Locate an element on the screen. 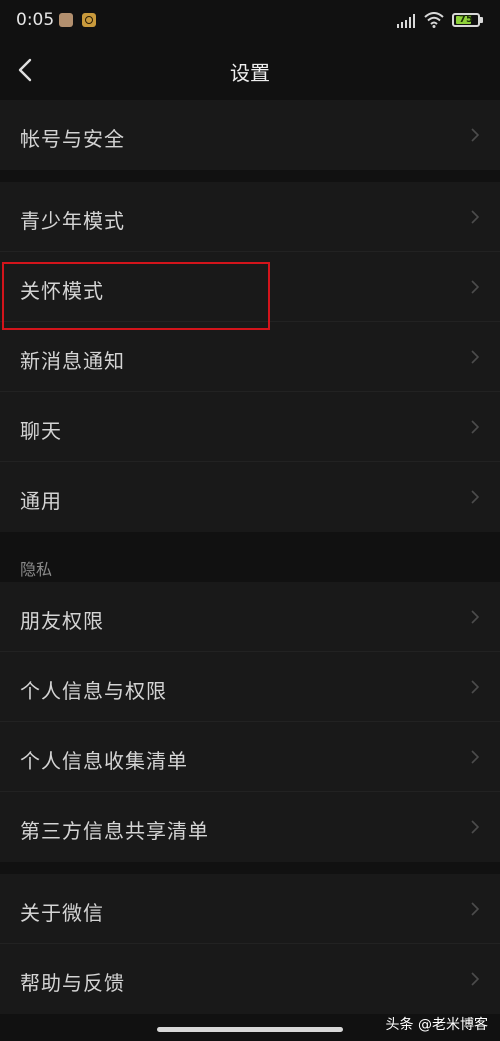 The height and width of the screenshot is (1041, 500). row-label: 新消息通知 is located at coordinates (72, 361).